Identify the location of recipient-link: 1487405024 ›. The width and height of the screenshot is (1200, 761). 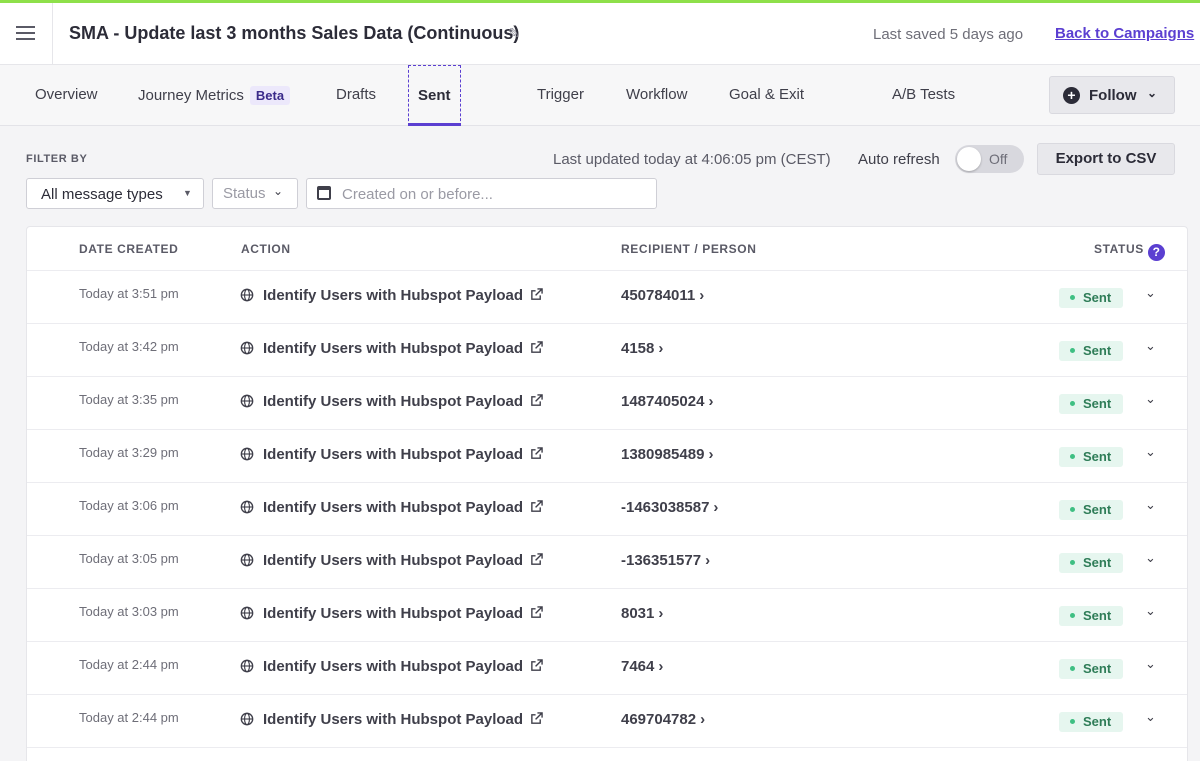
(667, 401).